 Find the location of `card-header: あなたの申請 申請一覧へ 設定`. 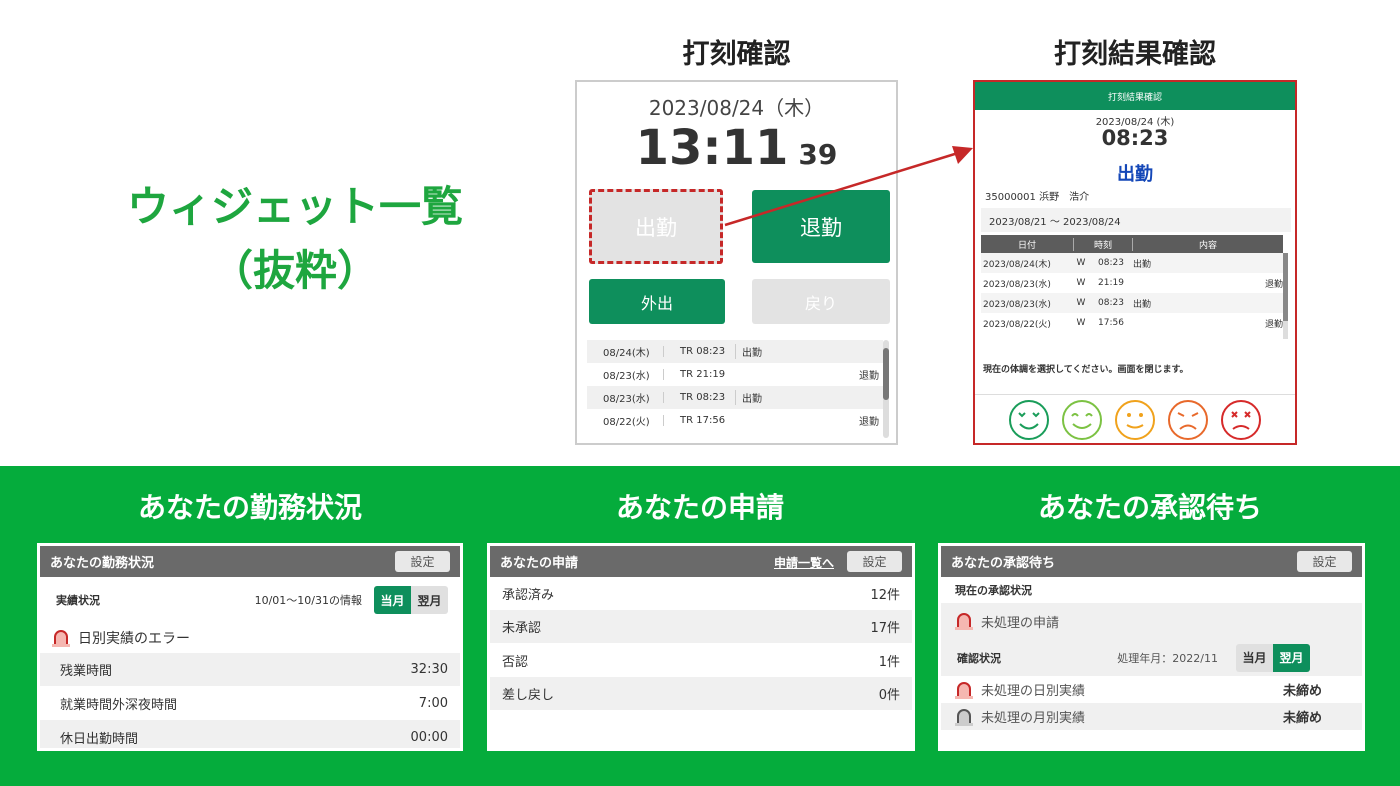

card-header: あなたの申請 申請一覧へ 設定 is located at coordinates (701, 561).